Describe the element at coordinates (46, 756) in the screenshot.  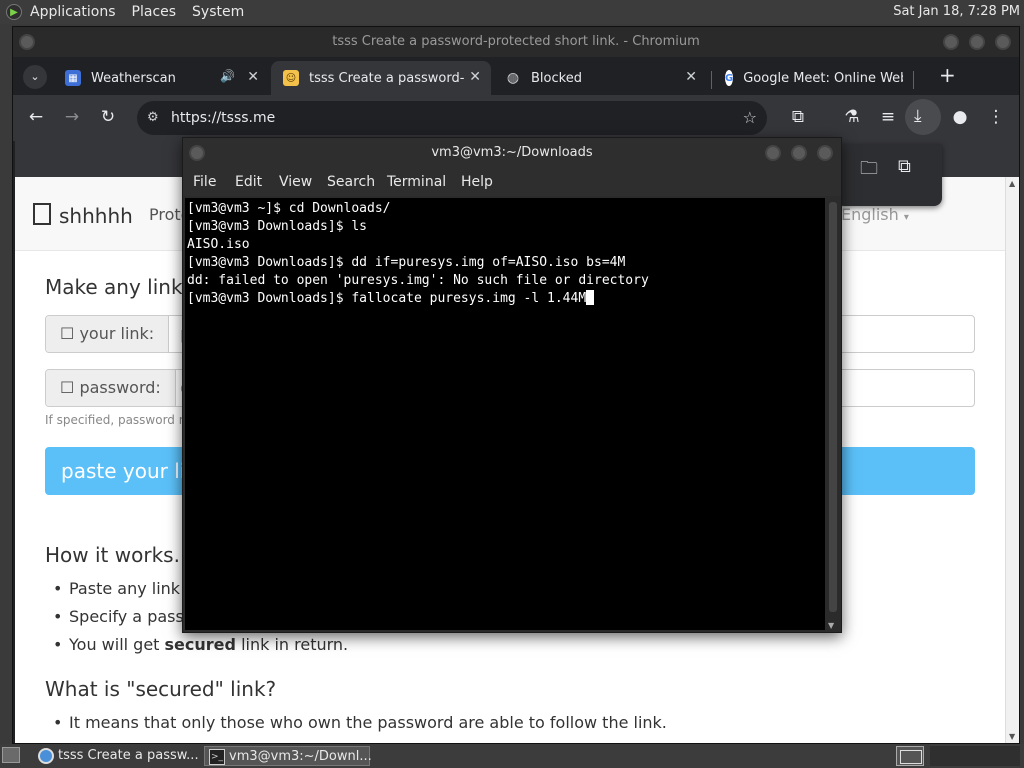
I see `chromium-icon` at that location.